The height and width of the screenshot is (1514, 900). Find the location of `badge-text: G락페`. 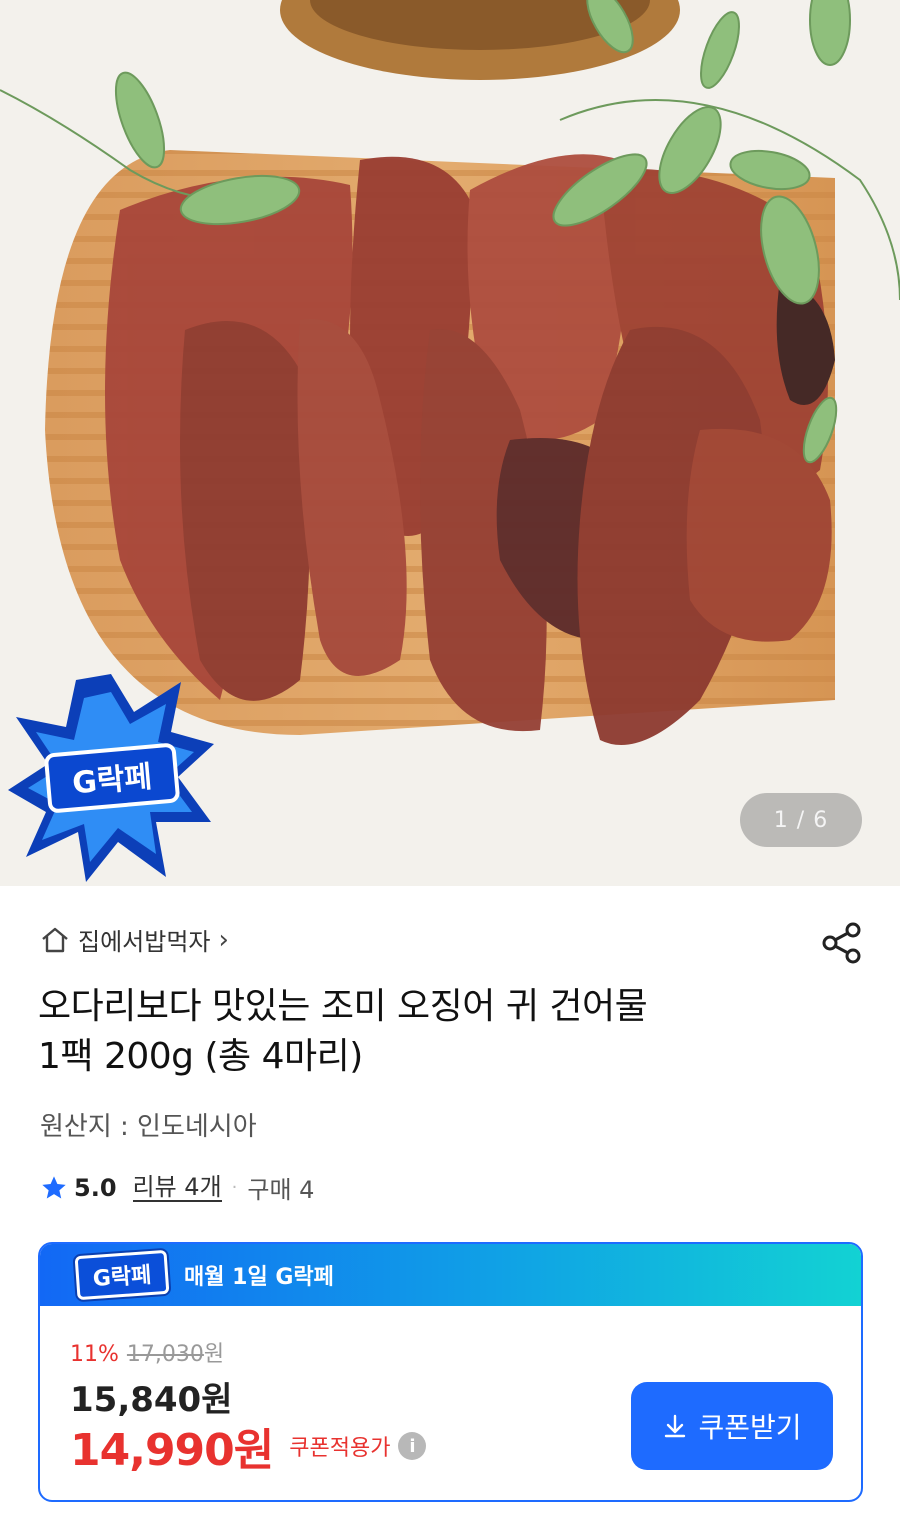

badge-text: G락페 is located at coordinates (112, 781).